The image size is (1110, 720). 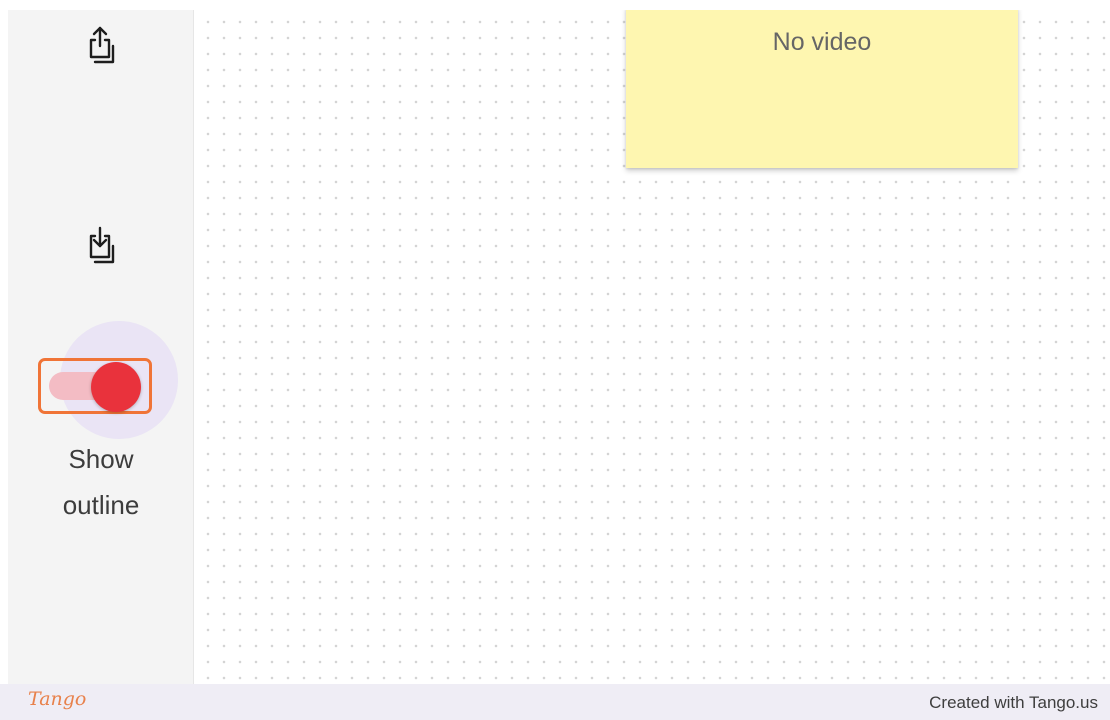 I want to click on export-button, so click(x=100, y=44).